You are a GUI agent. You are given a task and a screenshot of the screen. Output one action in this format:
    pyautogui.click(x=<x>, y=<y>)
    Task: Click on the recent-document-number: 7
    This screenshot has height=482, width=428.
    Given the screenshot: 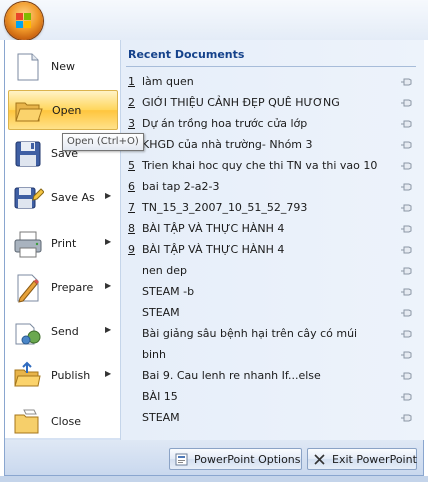 What is the action you would take?
    pyautogui.click(x=131, y=207)
    